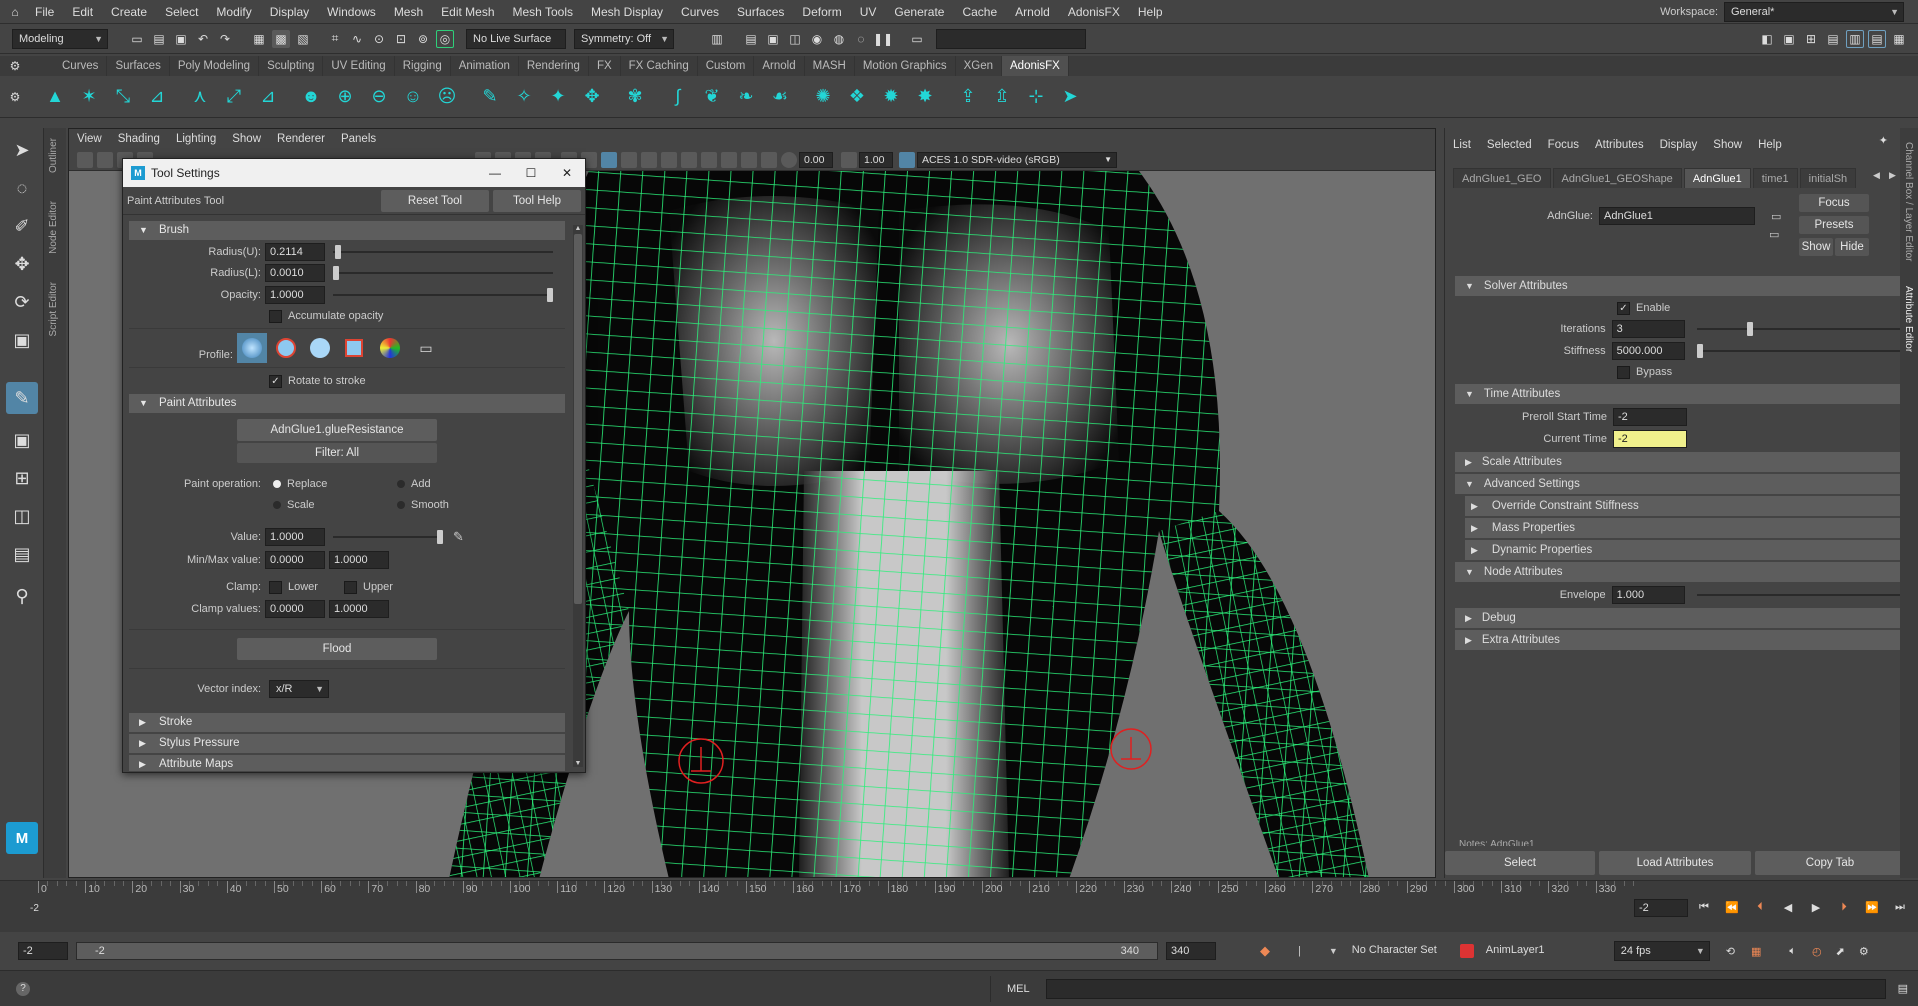 This screenshot has height=1006, width=1918. I want to click on paint-attributes-section-header: ▼ Paint Attributes, so click(347, 403).